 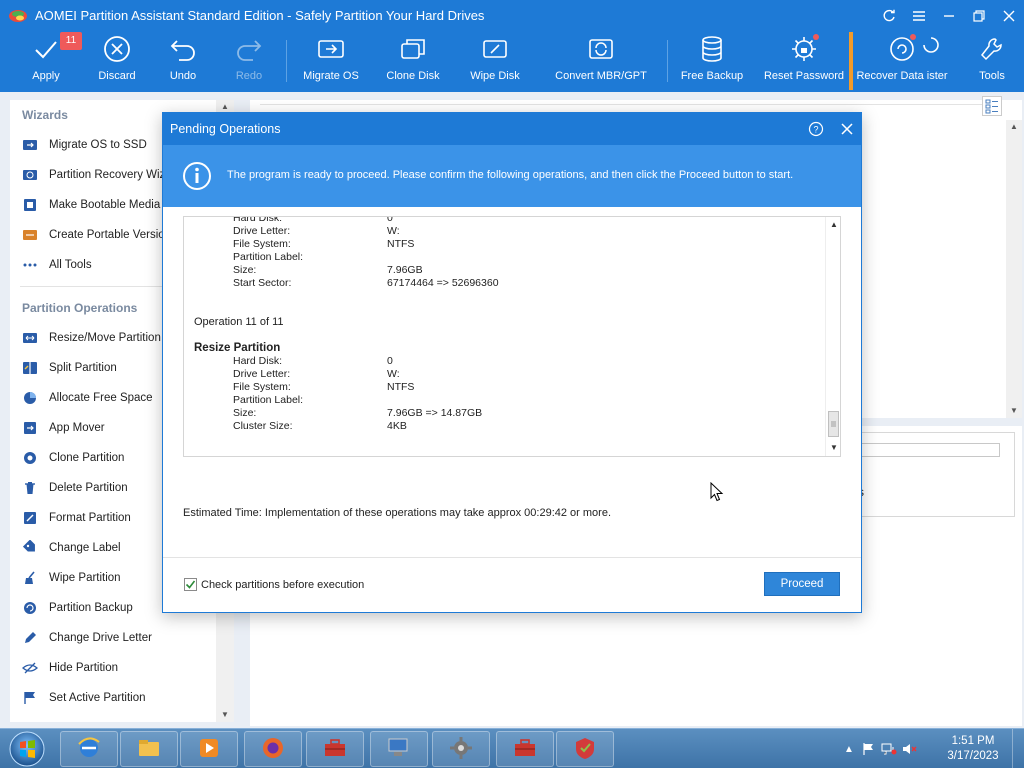 What do you see at coordinates (973, 741) in the screenshot?
I see `clock-time: 1:51 PM` at bounding box center [973, 741].